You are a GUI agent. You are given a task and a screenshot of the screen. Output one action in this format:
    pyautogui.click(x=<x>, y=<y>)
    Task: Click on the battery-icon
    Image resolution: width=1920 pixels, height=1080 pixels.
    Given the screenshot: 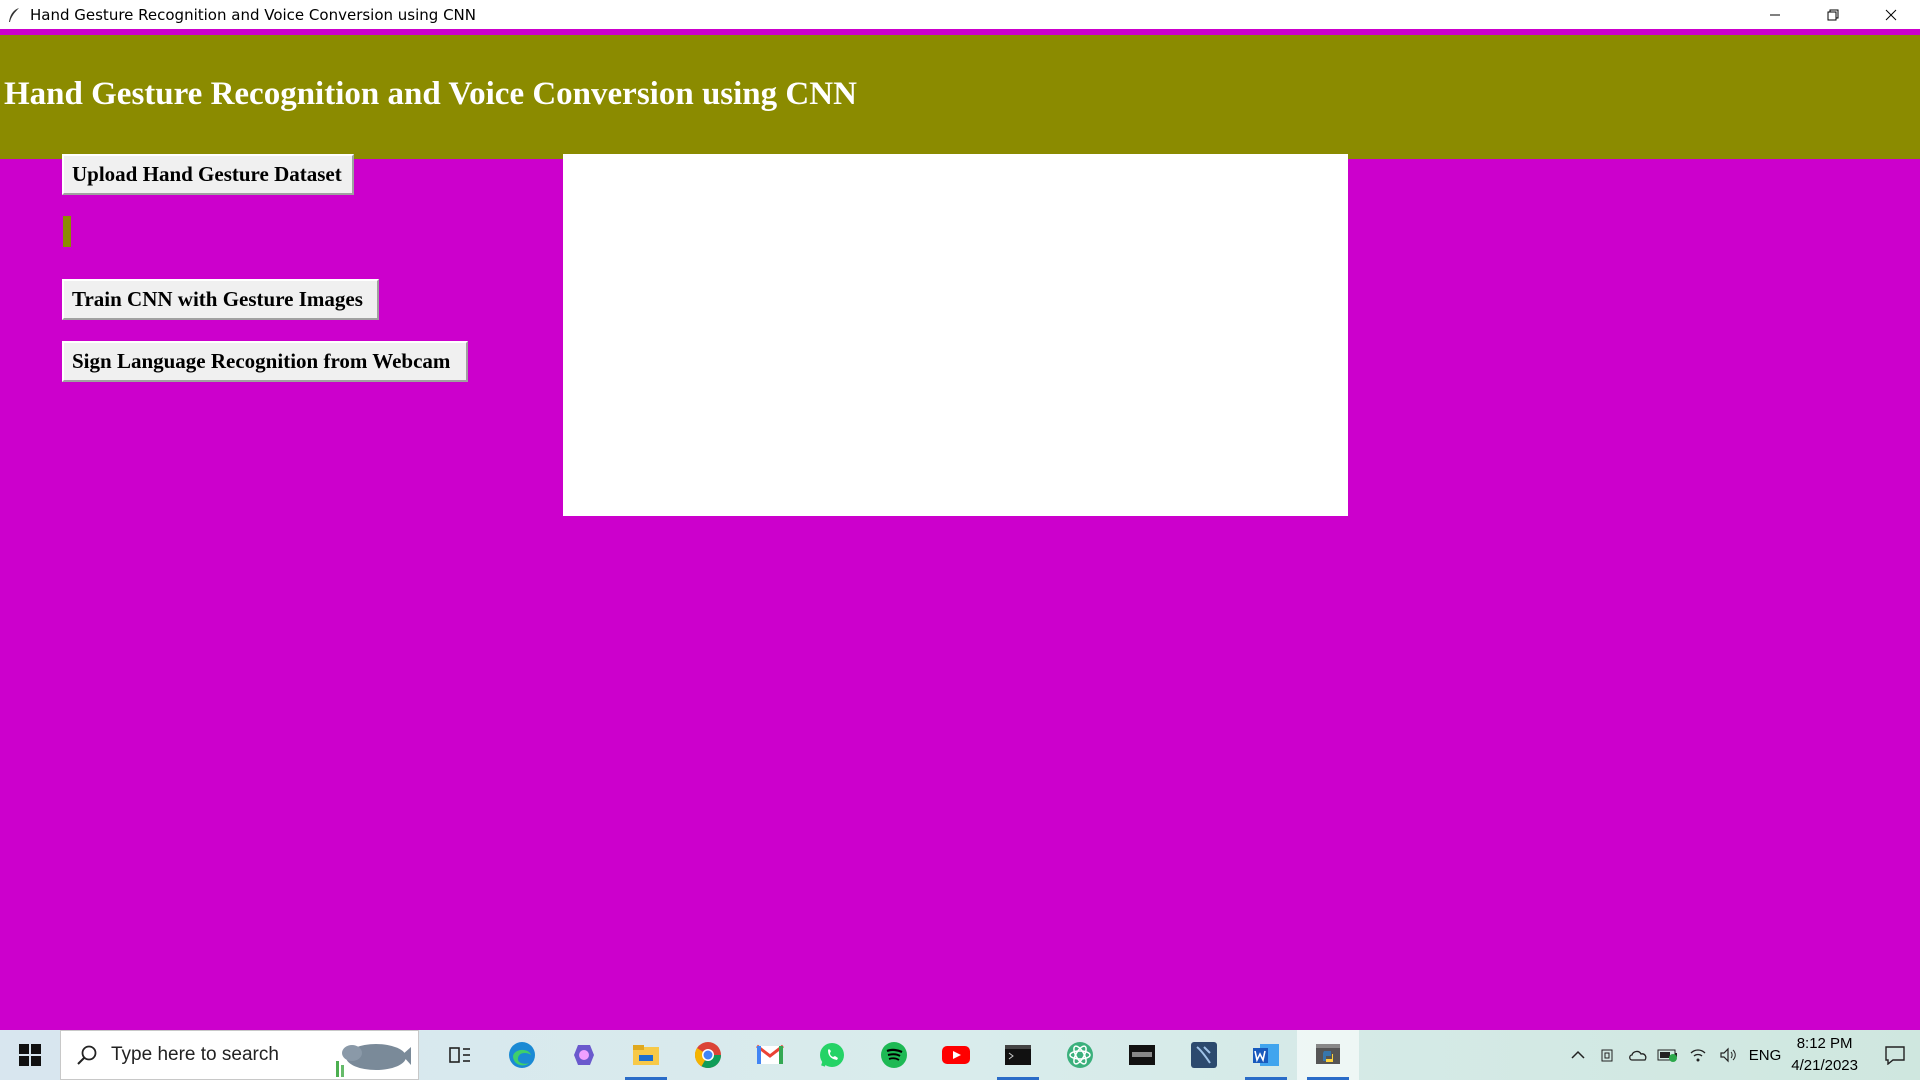 What is the action you would take?
    pyautogui.click(x=1668, y=1055)
    